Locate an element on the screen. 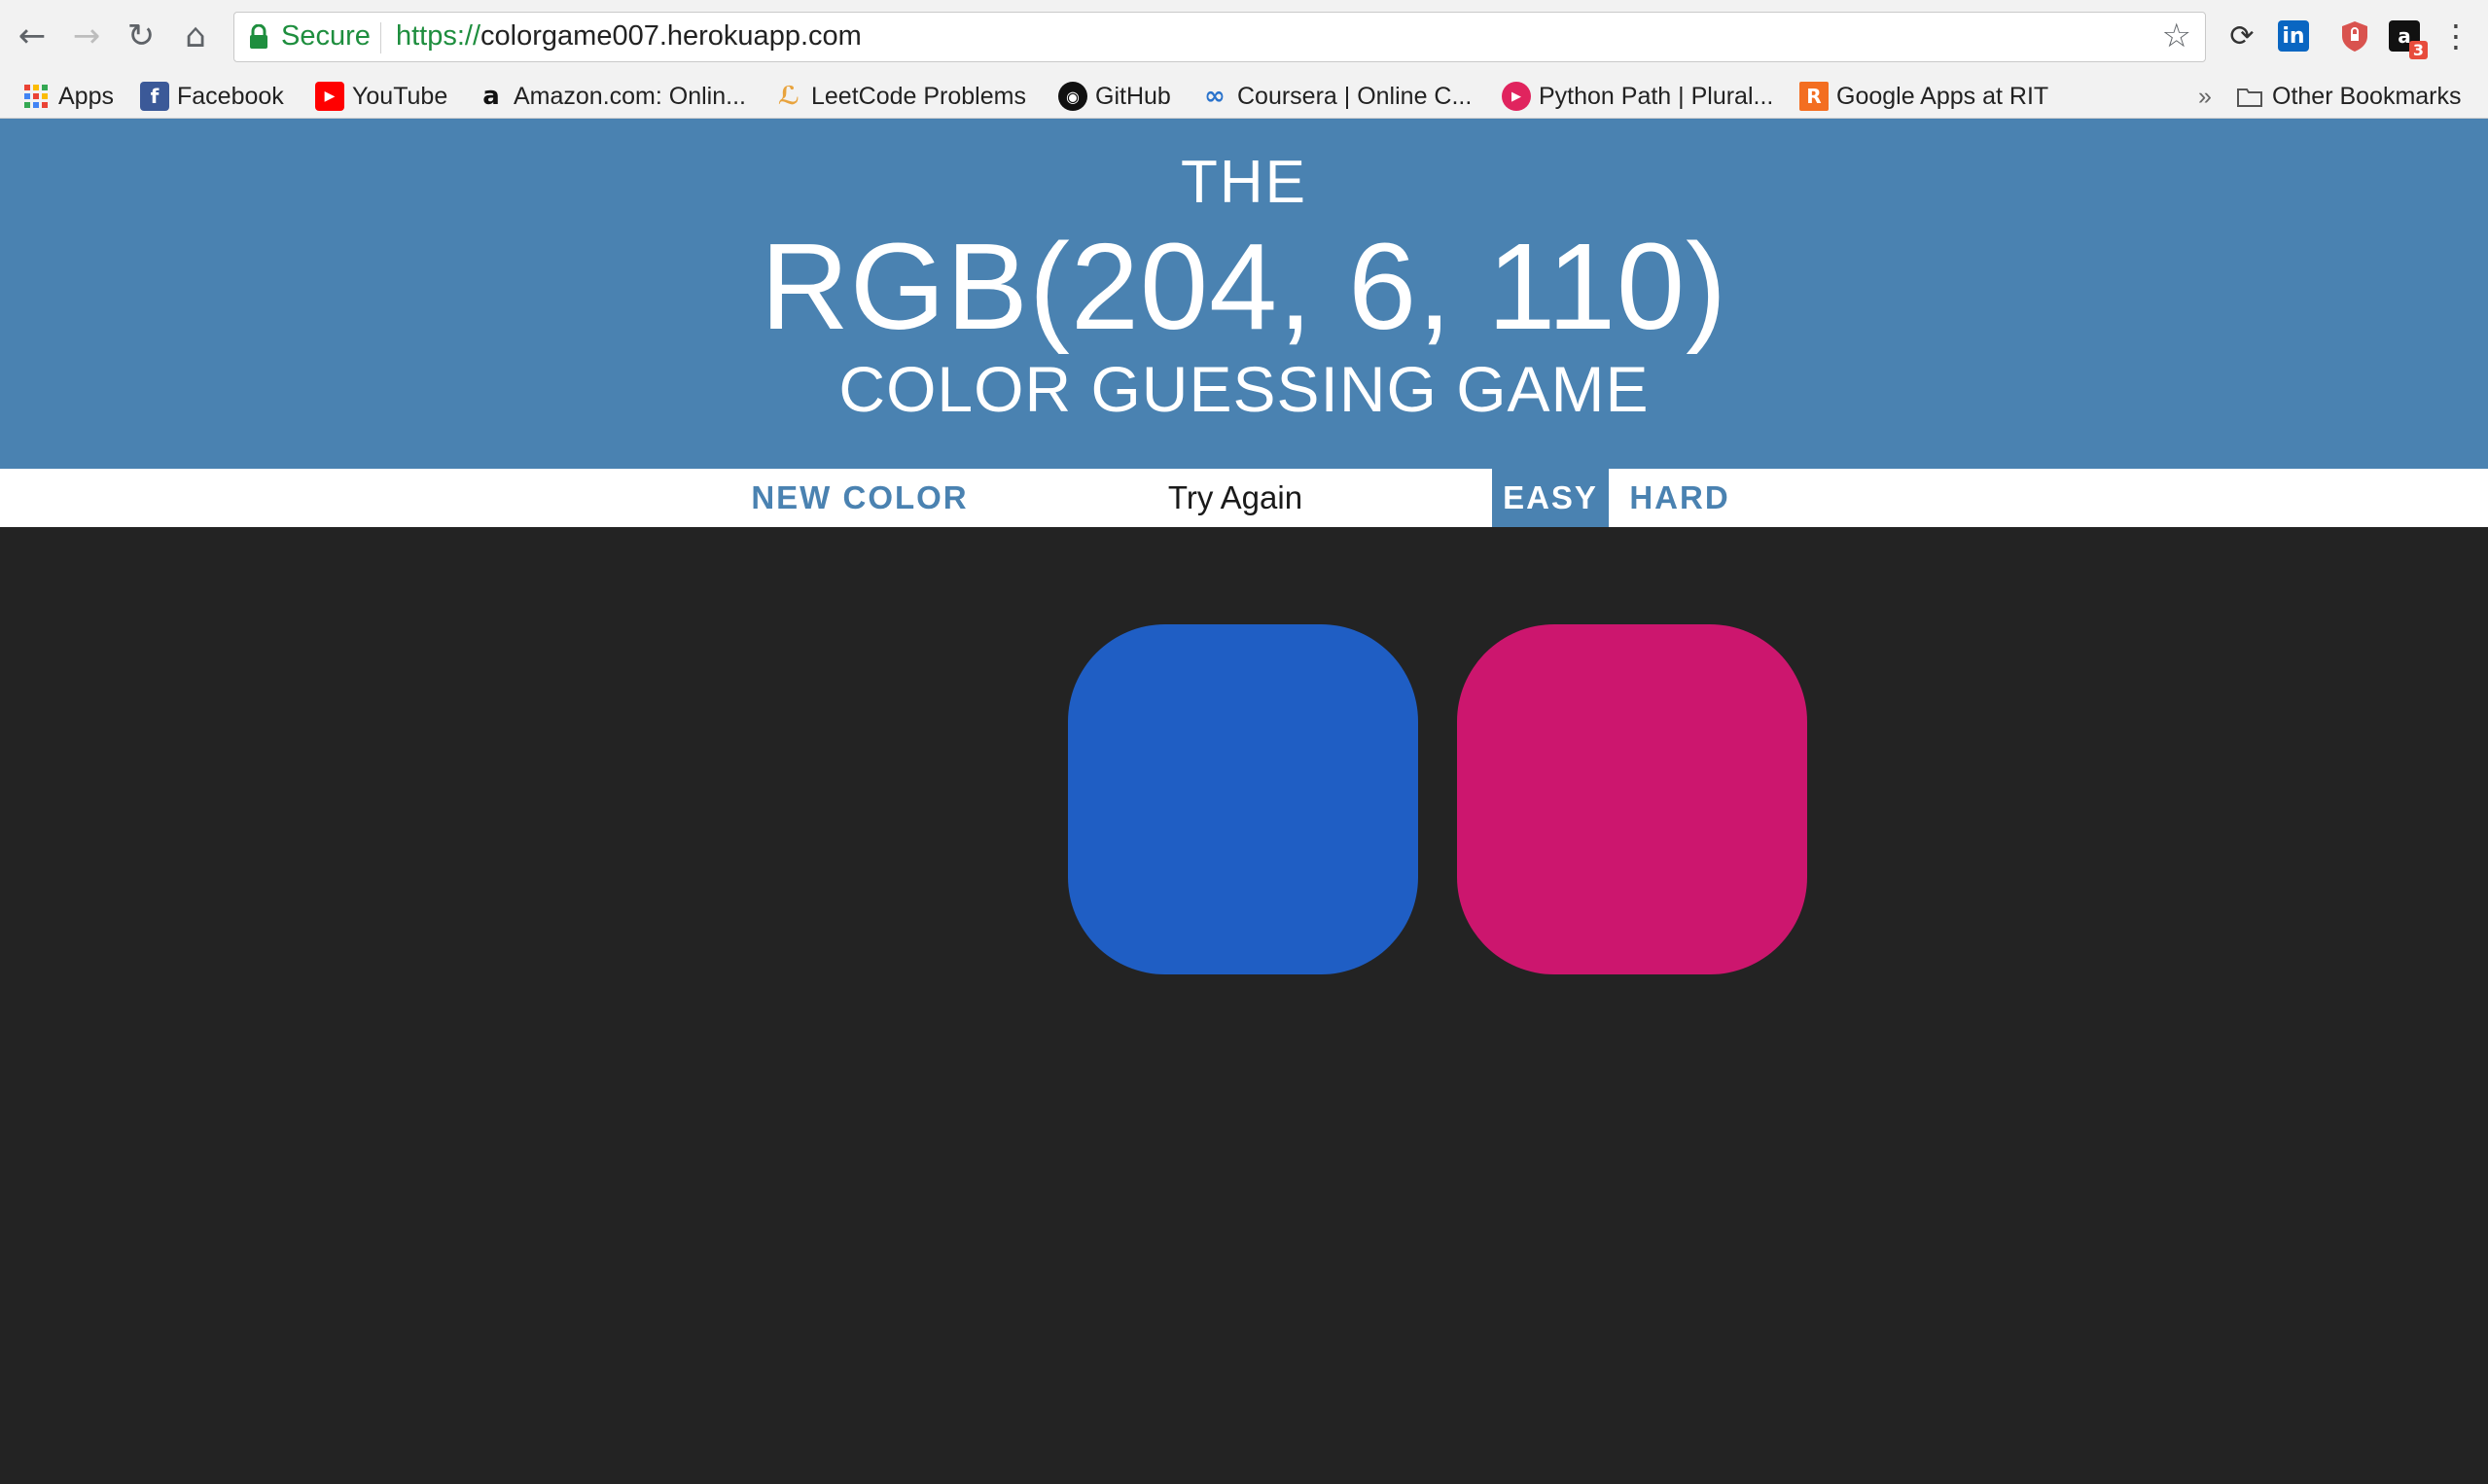  bookmark-label: LeetCode Problems is located at coordinates (918, 96).